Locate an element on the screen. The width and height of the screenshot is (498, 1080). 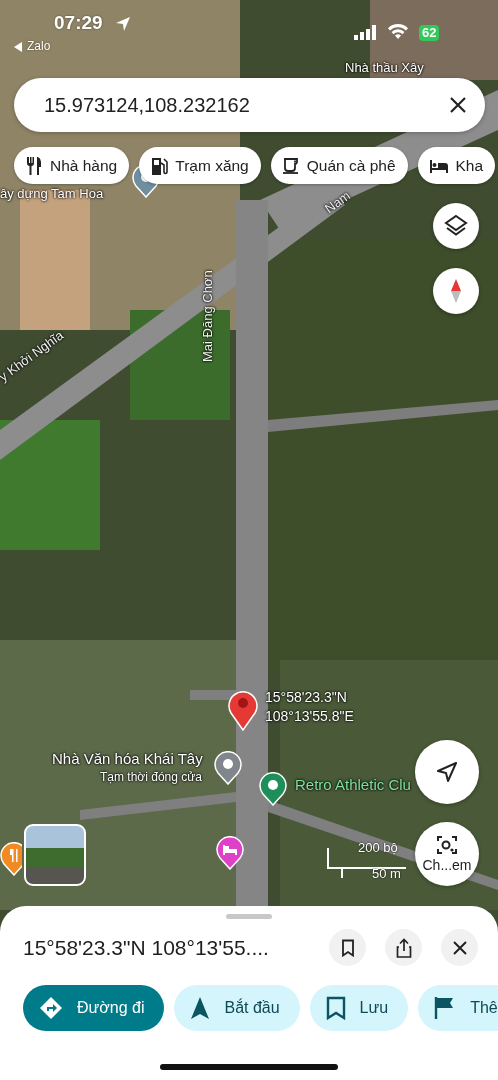
directions-icon is located at coordinates (51, 1008).